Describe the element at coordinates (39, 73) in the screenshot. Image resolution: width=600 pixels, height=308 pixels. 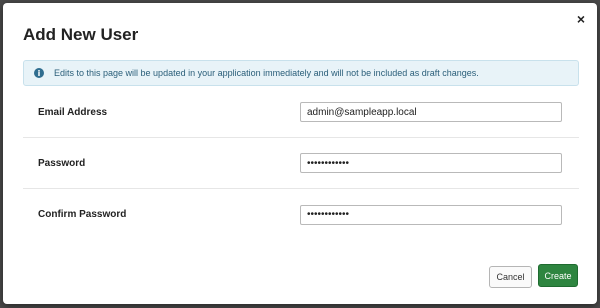
I see `info-icon: i` at that location.